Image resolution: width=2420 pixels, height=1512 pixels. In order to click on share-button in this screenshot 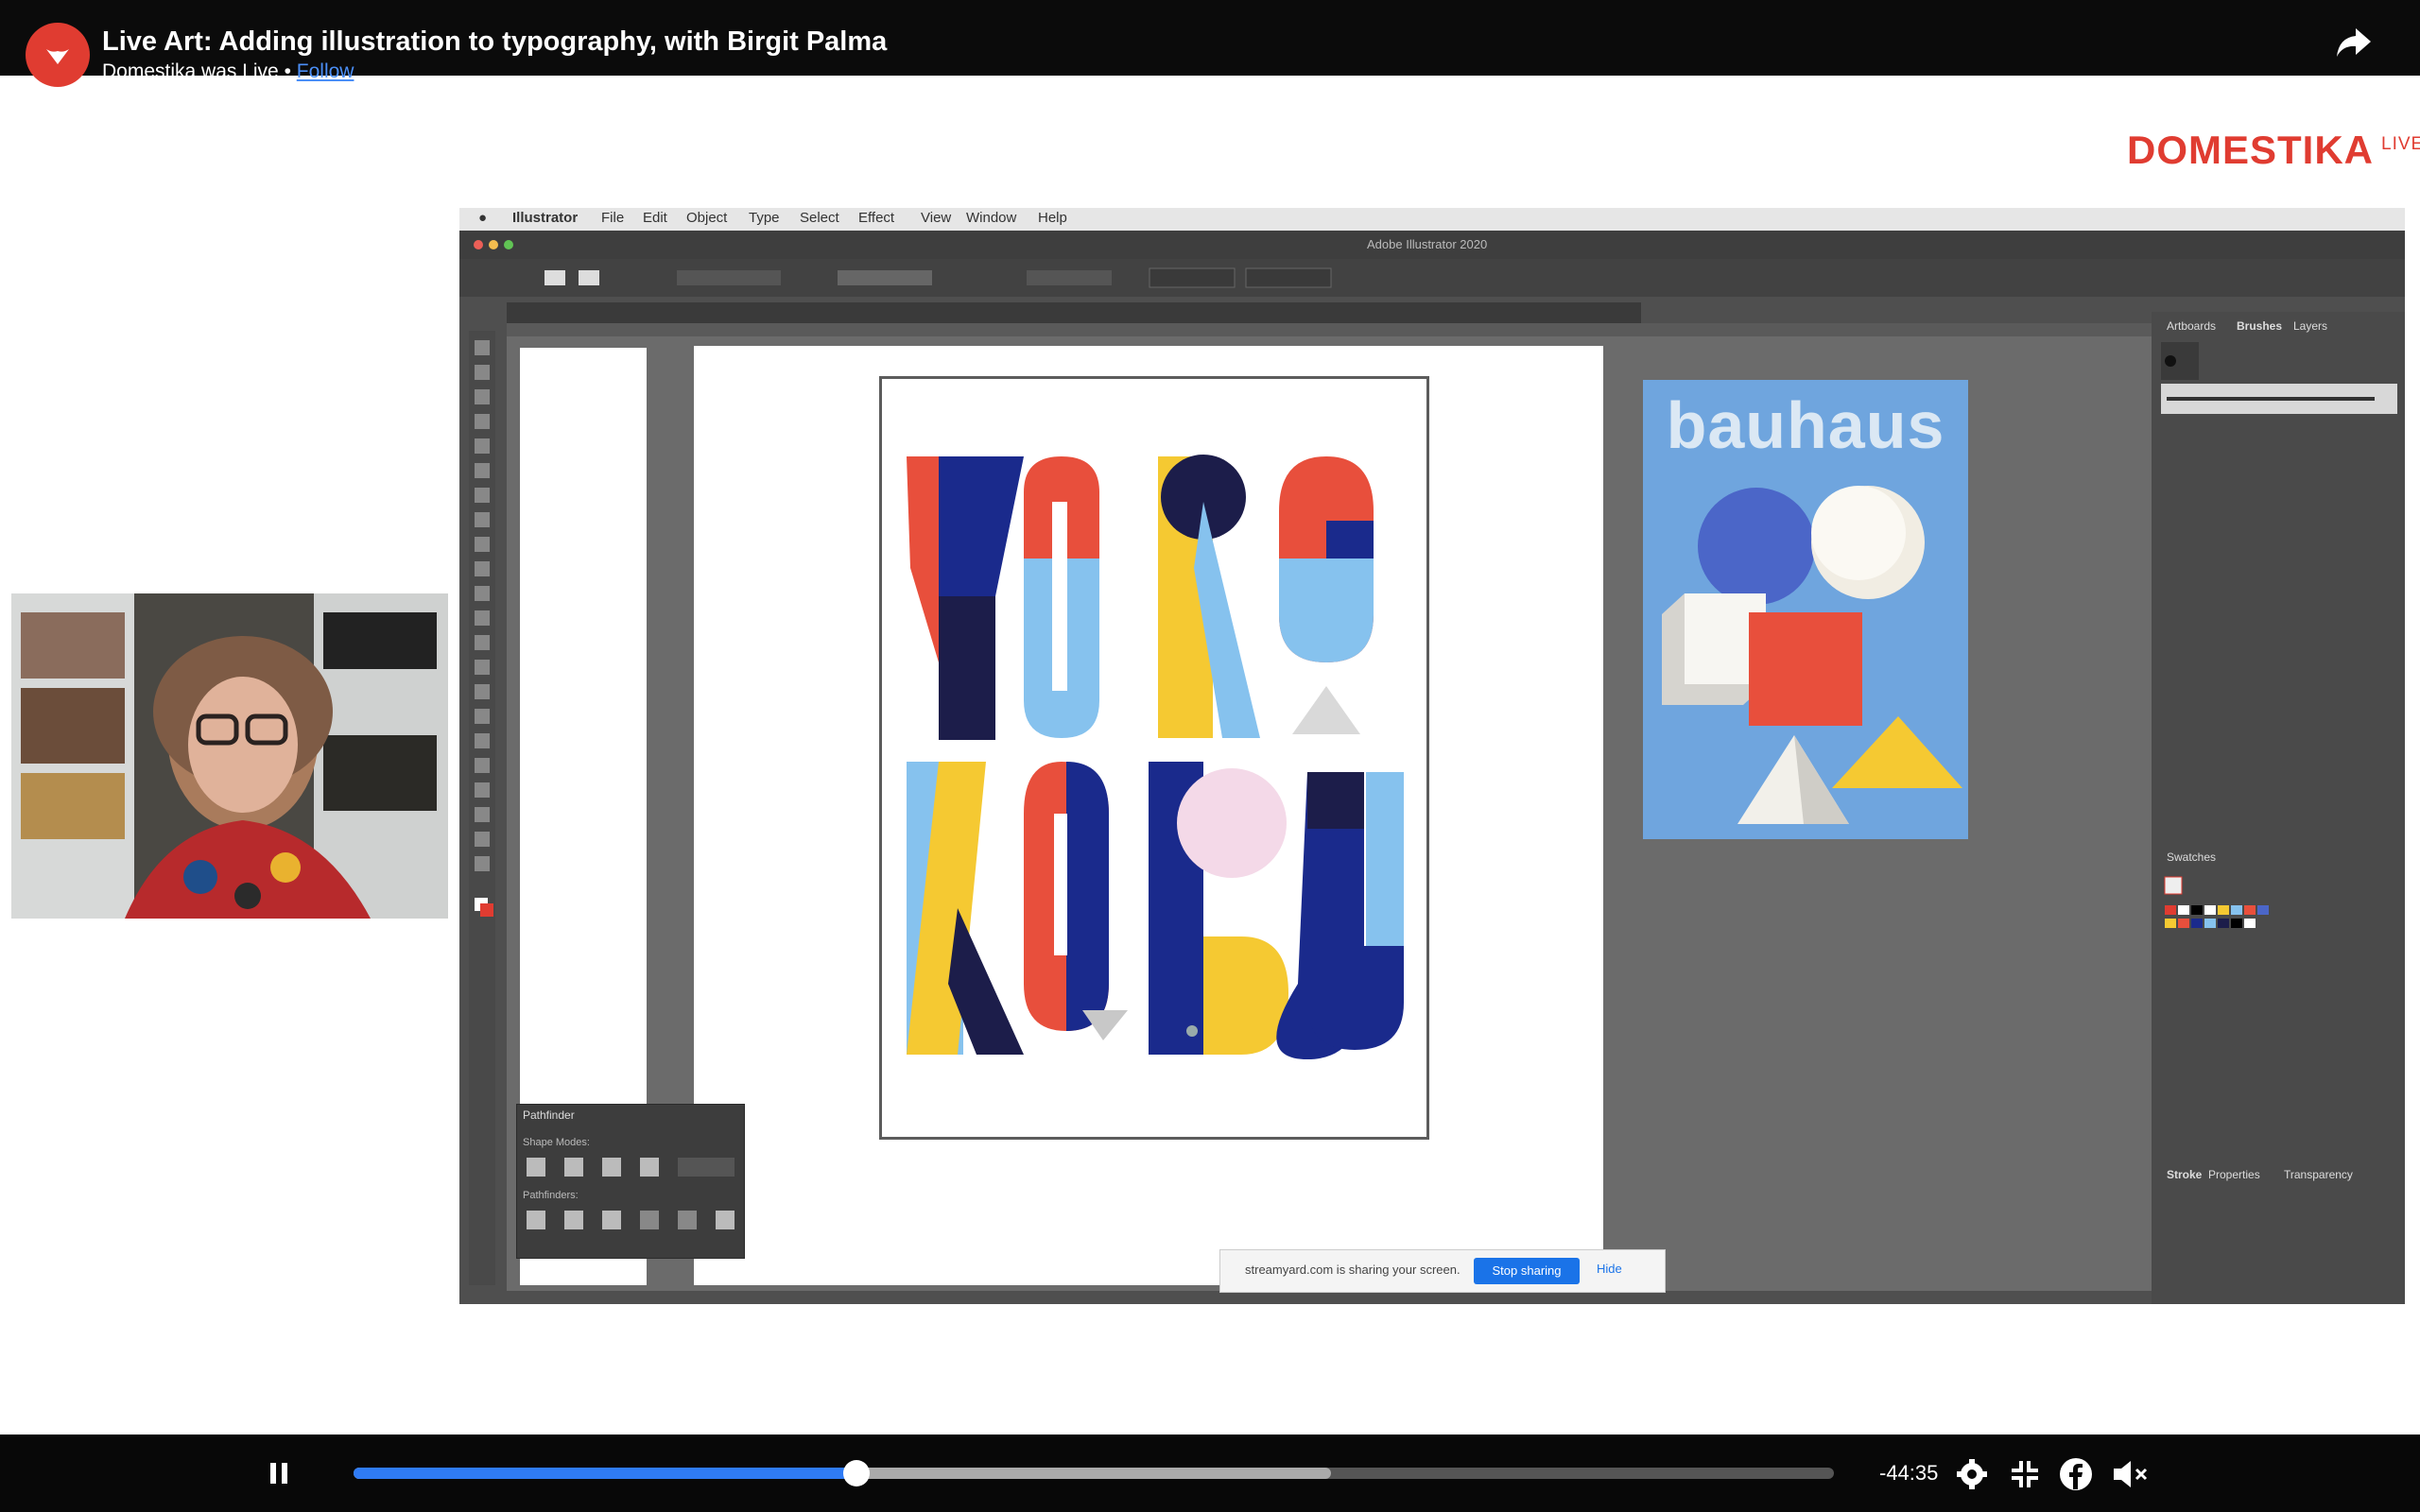, I will do `click(2354, 42)`.